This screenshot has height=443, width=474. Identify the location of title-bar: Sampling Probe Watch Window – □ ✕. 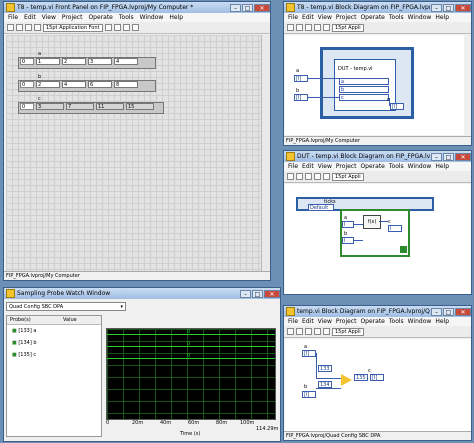
(142, 293).